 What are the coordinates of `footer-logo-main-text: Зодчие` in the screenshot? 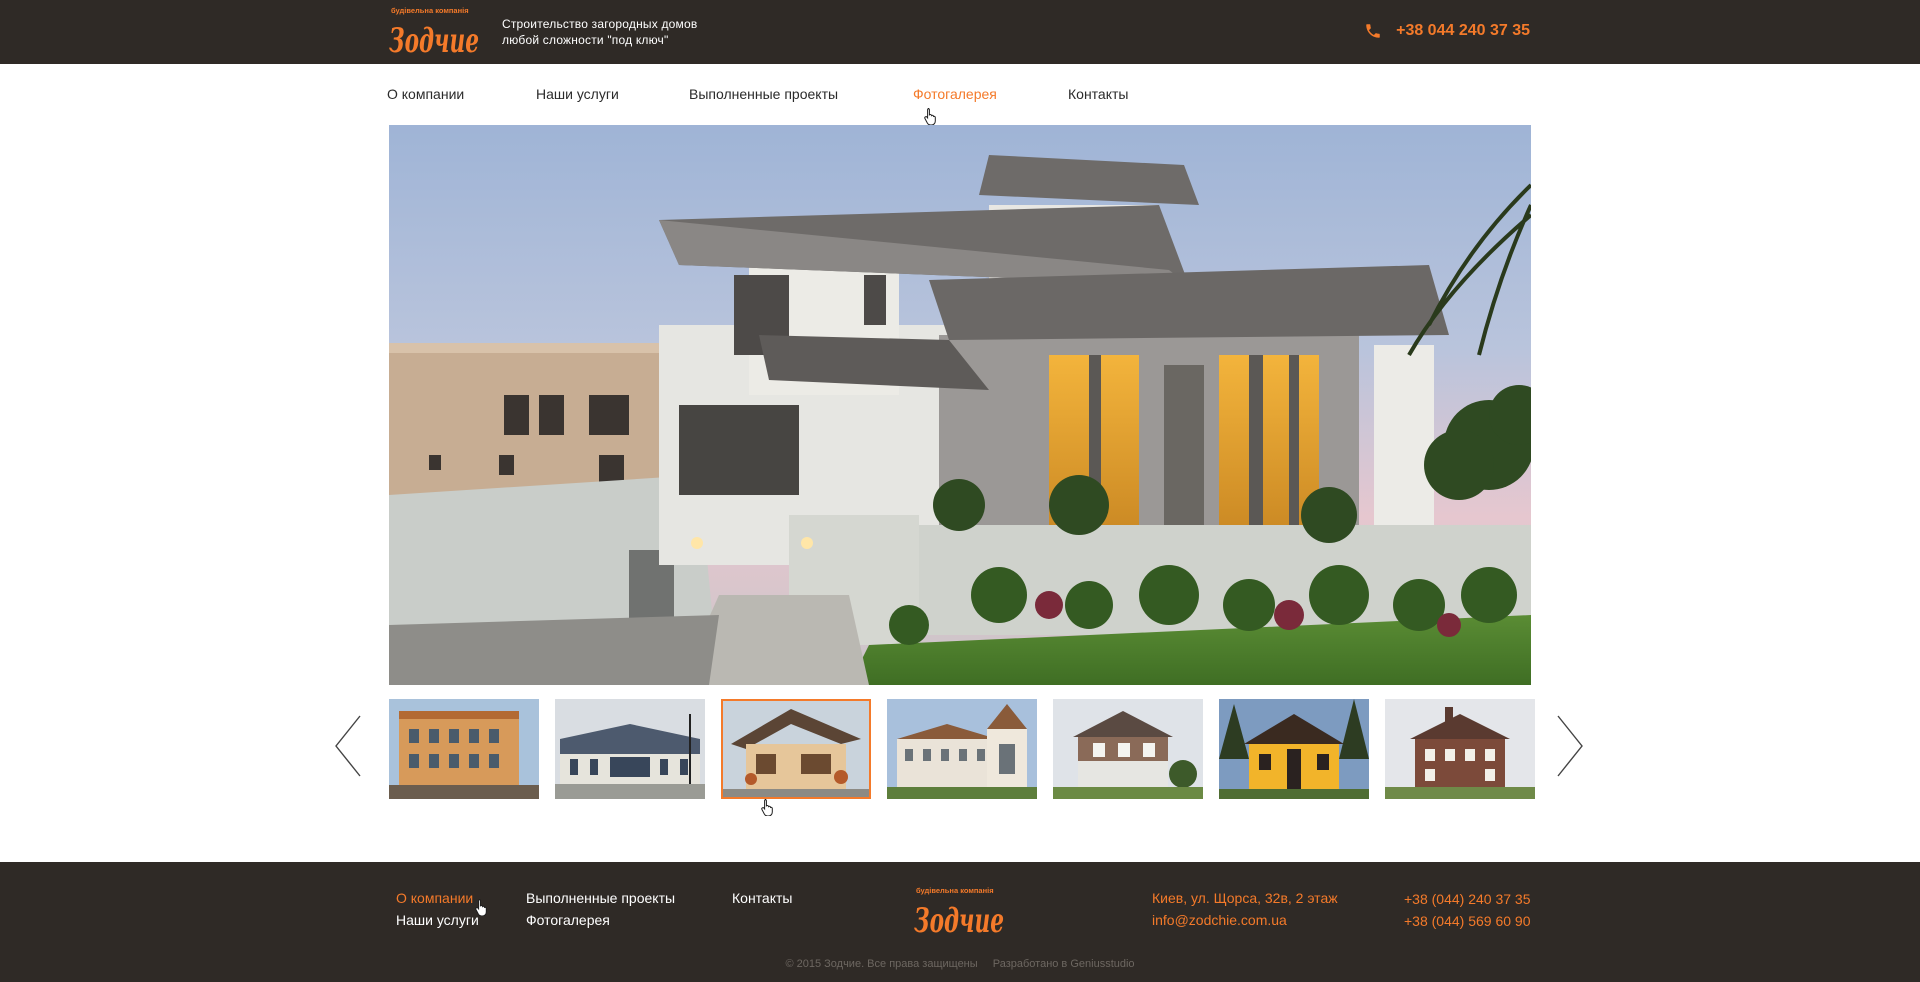 It's located at (959, 920).